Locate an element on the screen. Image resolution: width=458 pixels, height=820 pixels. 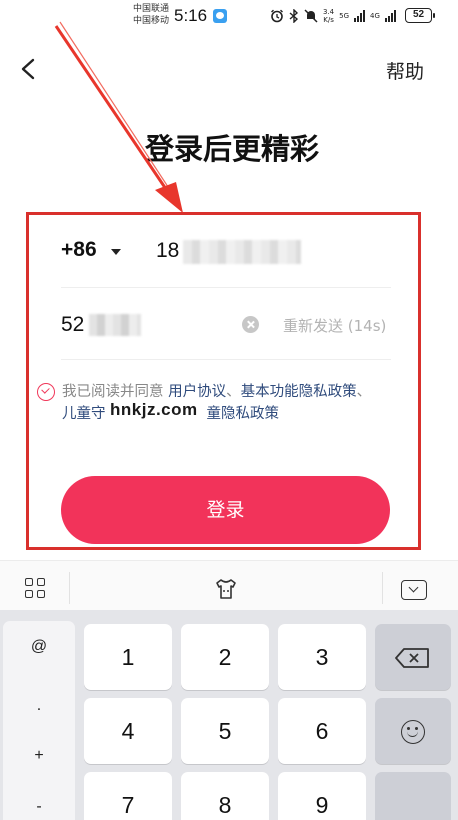
grid-icon is located at coordinates (36, 589).